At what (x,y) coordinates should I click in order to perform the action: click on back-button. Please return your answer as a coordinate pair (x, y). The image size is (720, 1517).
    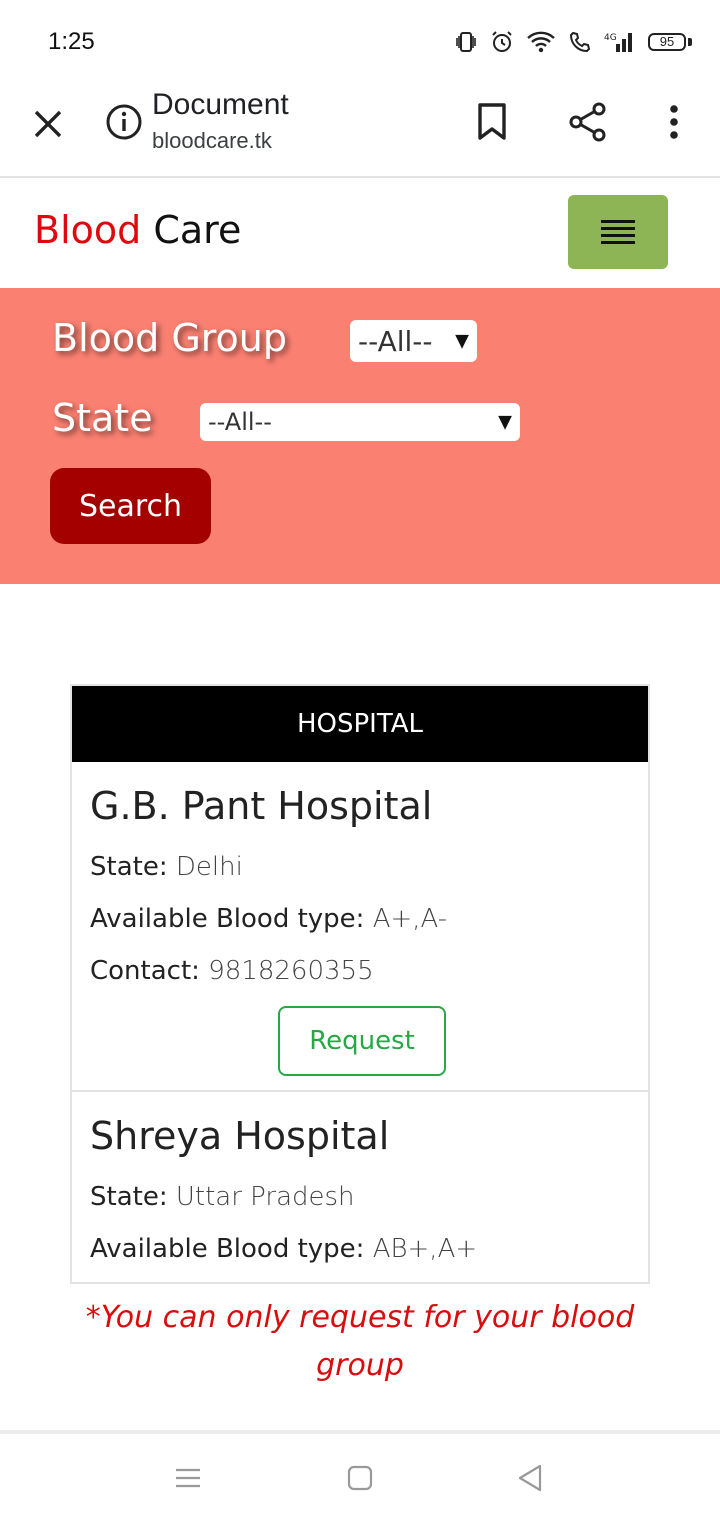
    Looking at the image, I should click on (530, 1478).